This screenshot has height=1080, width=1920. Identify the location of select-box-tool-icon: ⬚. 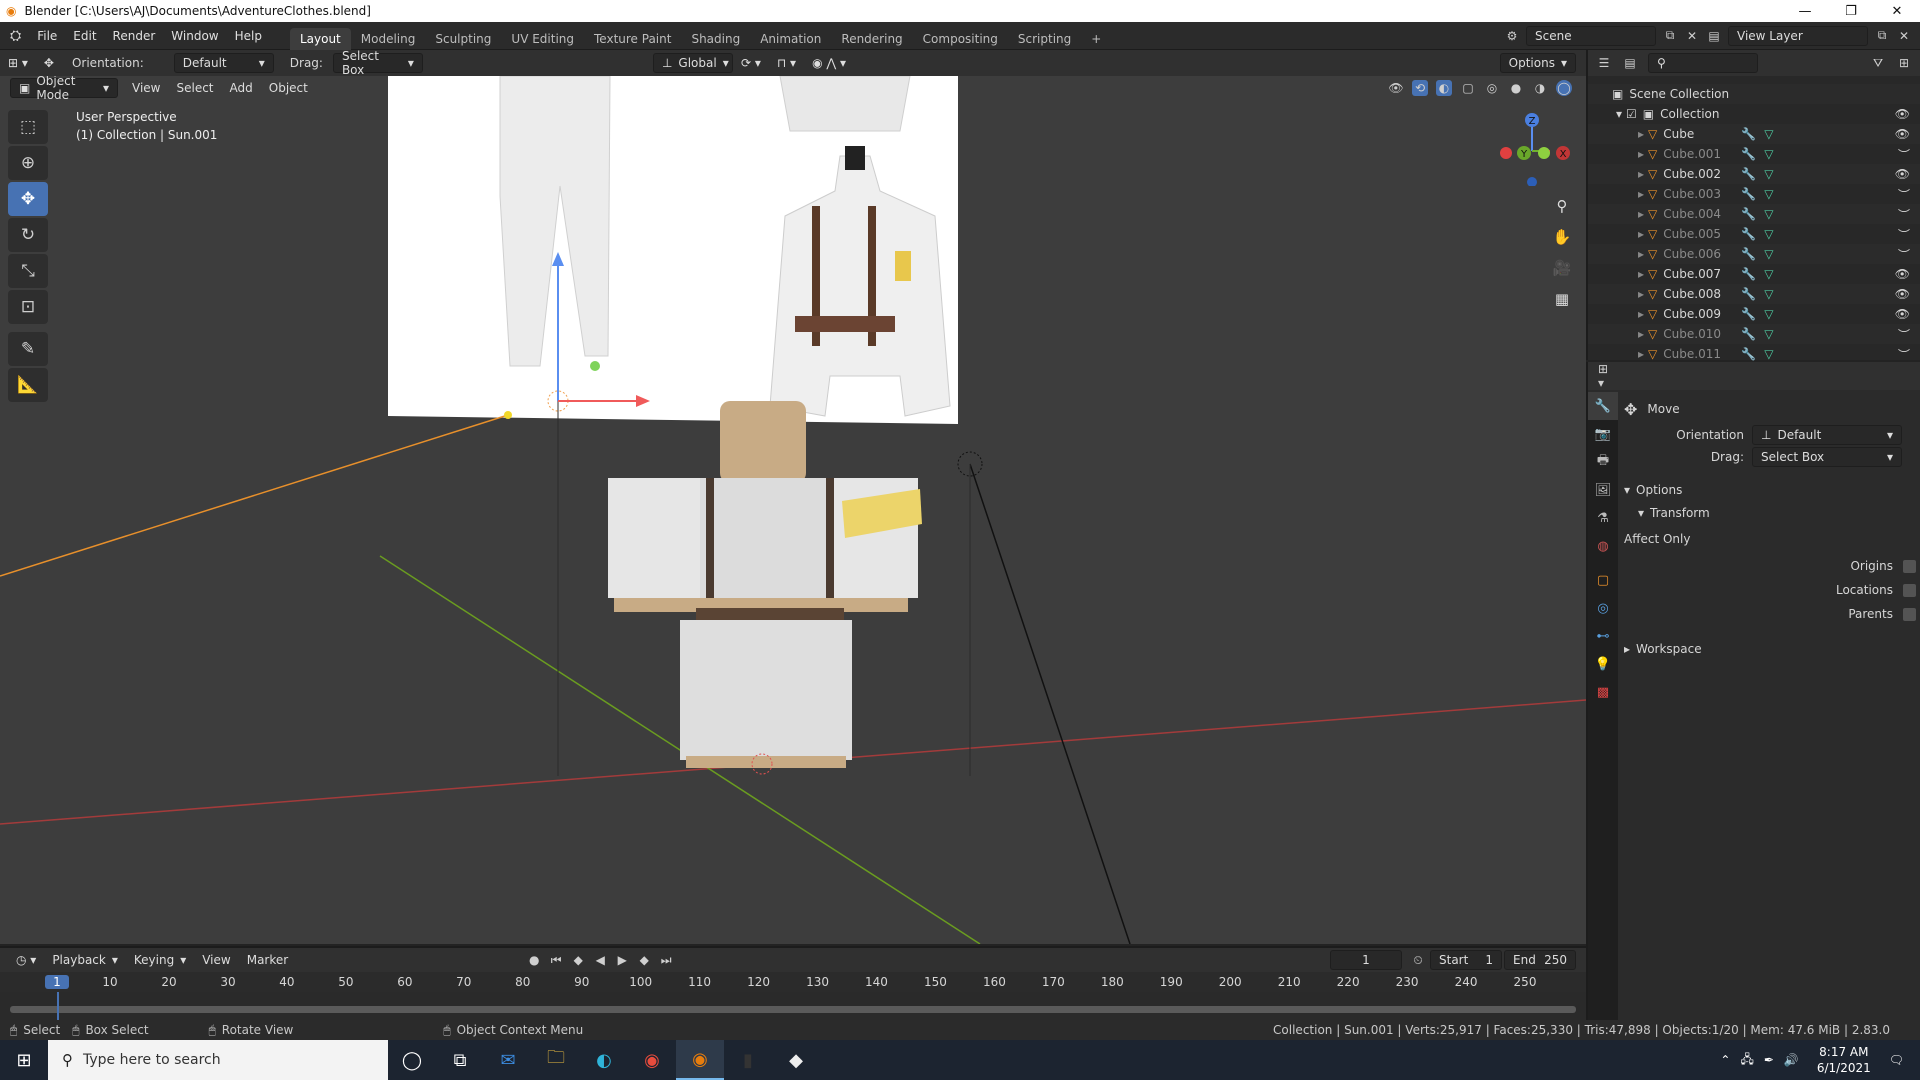
(28, 127).